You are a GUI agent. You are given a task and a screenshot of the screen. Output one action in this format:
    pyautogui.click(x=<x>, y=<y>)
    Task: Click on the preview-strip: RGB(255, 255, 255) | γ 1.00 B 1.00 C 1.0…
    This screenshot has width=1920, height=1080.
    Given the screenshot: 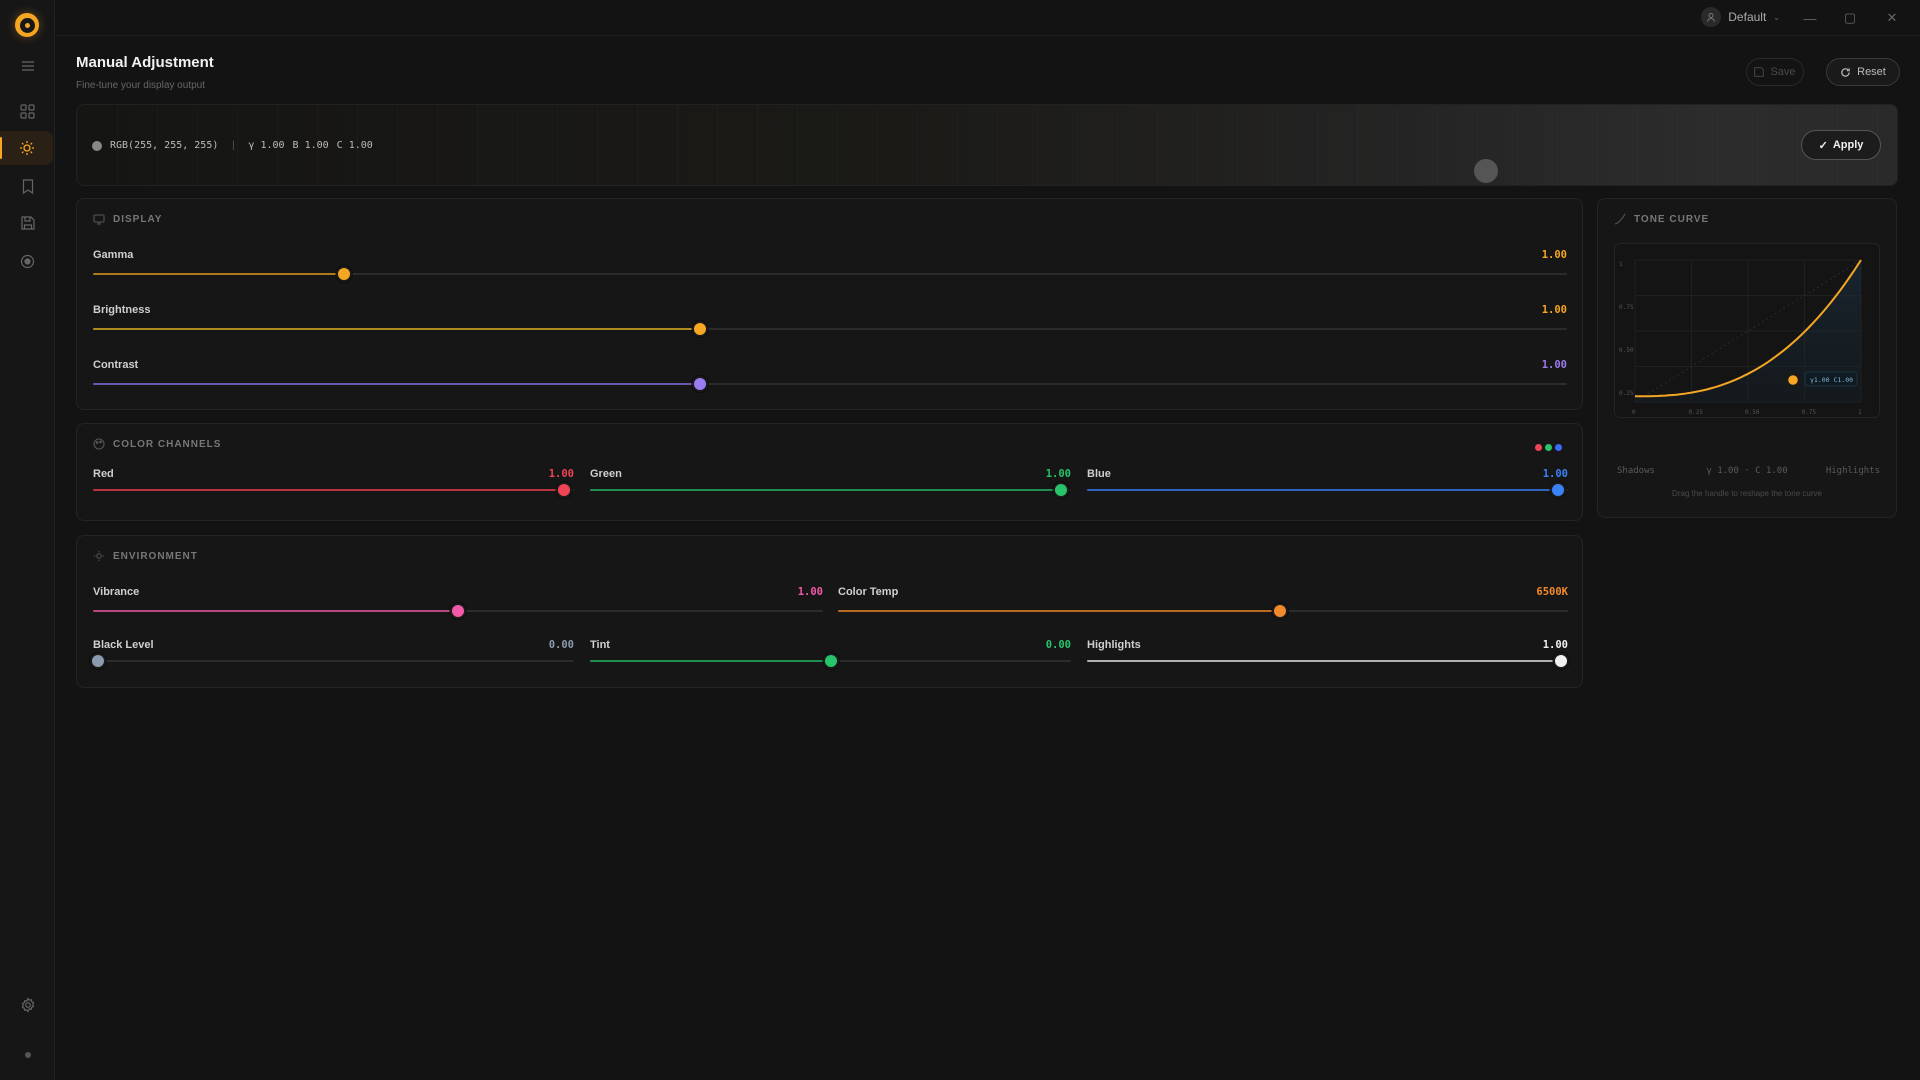 What is the action you would take?
    pyautogui.click(x=987, y=145)
    